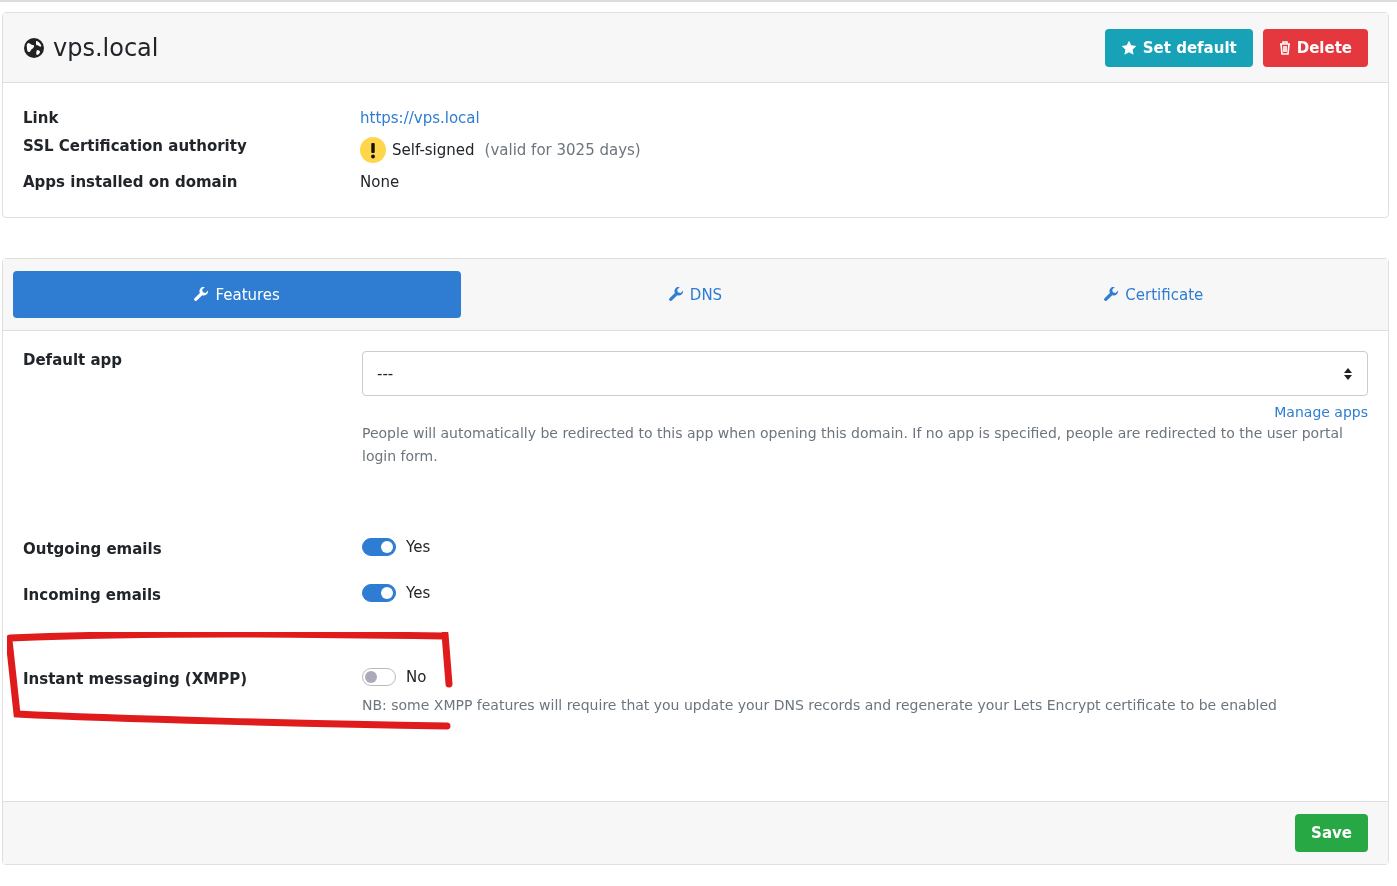 This screenshot has width=1397, height=886. Describe the element at coordinates (73, 360) in the screenshot. I see `field-label: Default app` at that location.